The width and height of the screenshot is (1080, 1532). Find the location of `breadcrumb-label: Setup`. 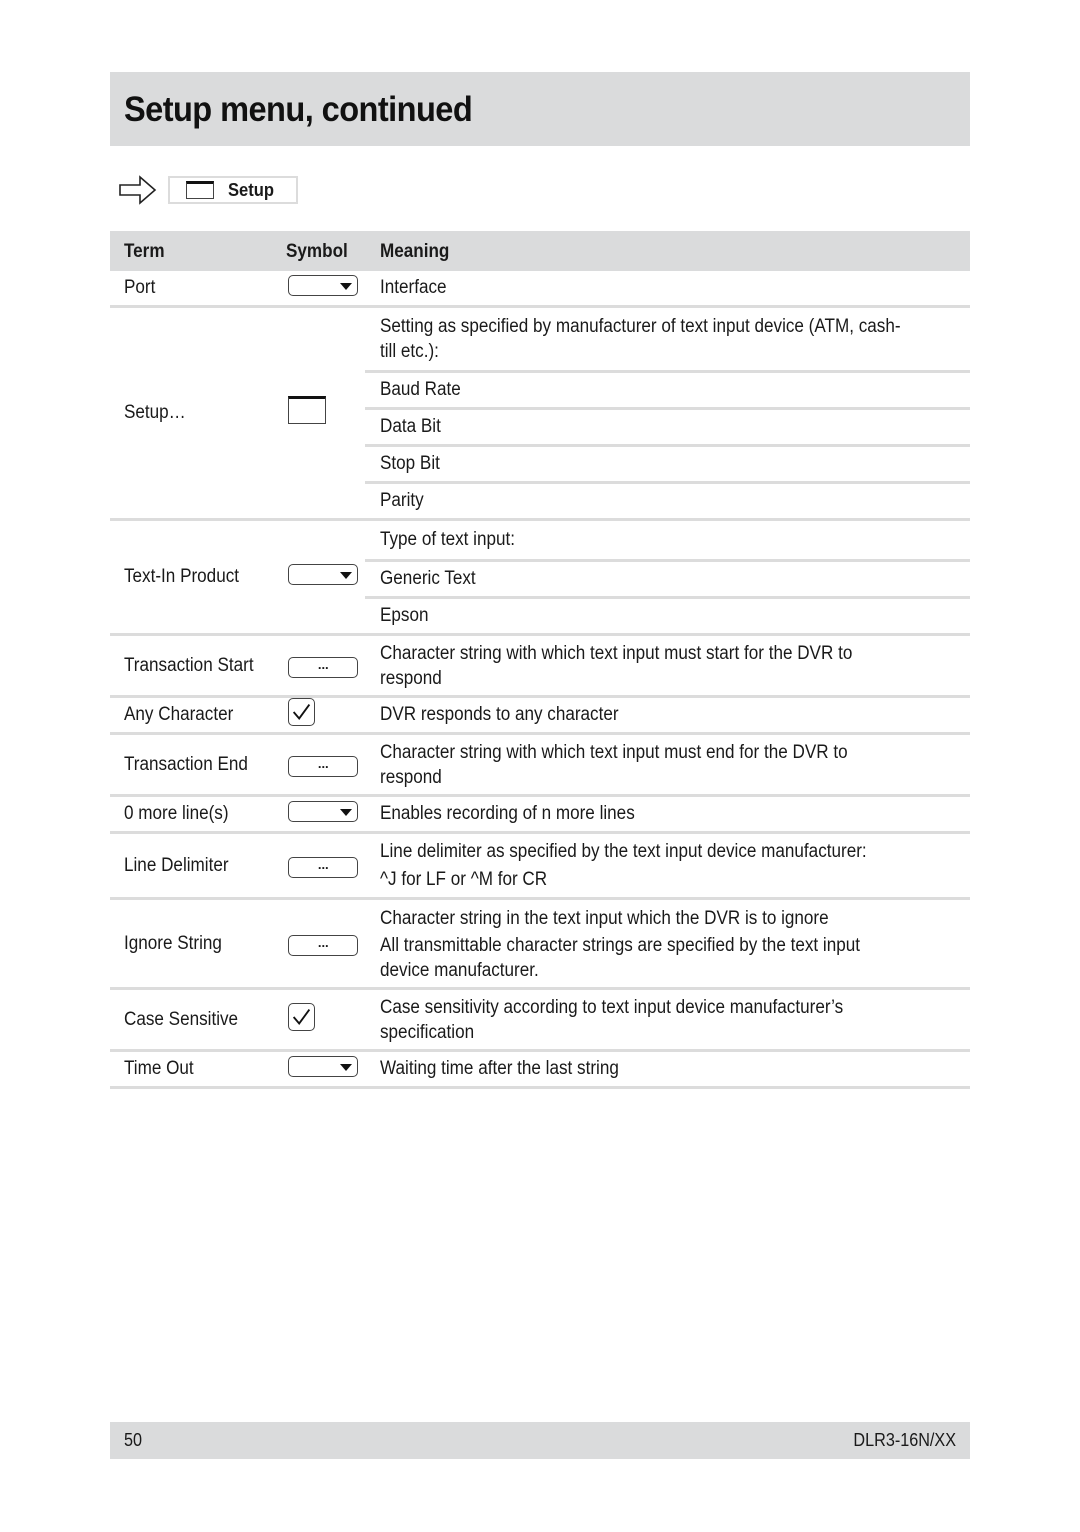

breadcrumb-label: Setup is located at coordinates (251, 189).